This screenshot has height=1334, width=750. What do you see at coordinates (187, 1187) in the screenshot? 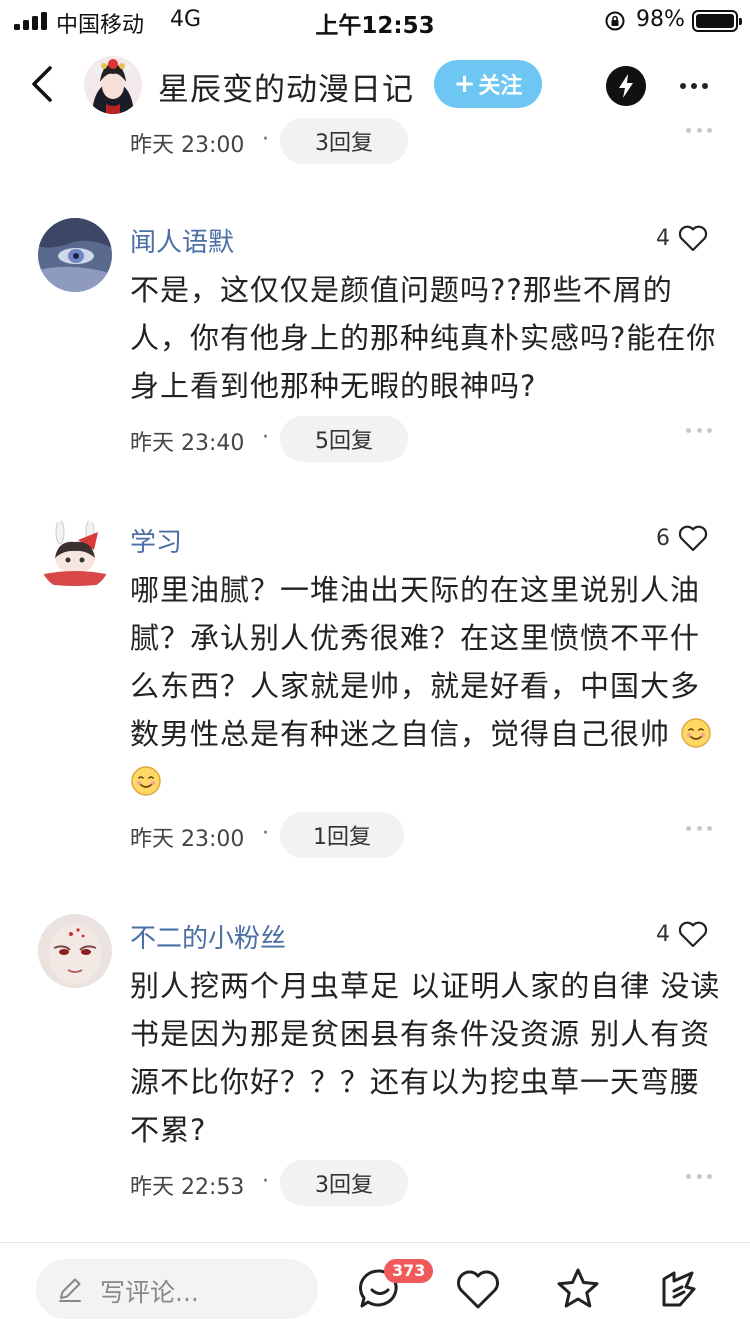
I see `comment-date: 昨天 22:53` at bounding box center [187, 1187].